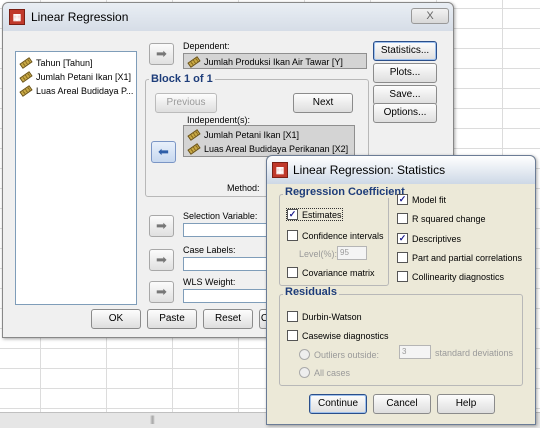  Describe the element at coordinates (338, 335) in the screenshot. I see `casewise-diagnostics-checkbox: Casewise diagnostics` at that location.